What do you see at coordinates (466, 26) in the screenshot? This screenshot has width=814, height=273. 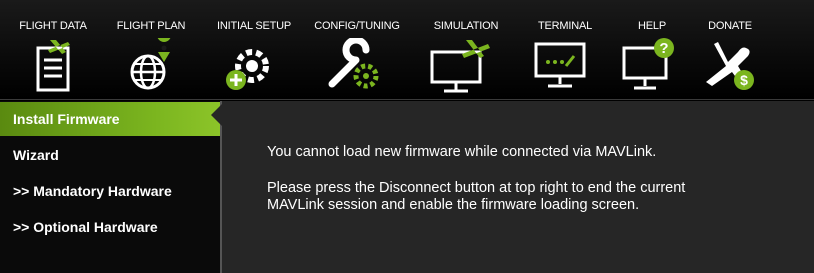 I see `toolbar-label: SIMULATION` at bounding box center [466, 26].